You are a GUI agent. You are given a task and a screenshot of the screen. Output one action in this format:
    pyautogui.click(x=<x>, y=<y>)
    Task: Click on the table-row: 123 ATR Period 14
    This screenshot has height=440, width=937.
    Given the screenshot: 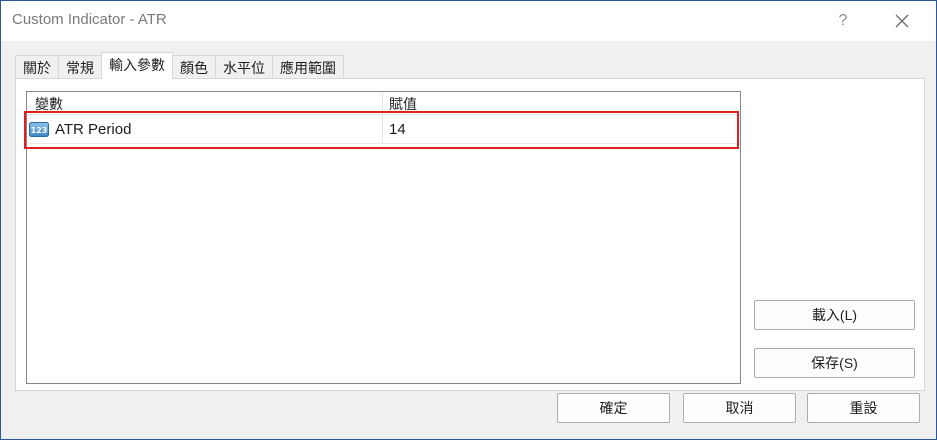 What is the action you would take?
    pyautogui.click(x=383, y=129)
    